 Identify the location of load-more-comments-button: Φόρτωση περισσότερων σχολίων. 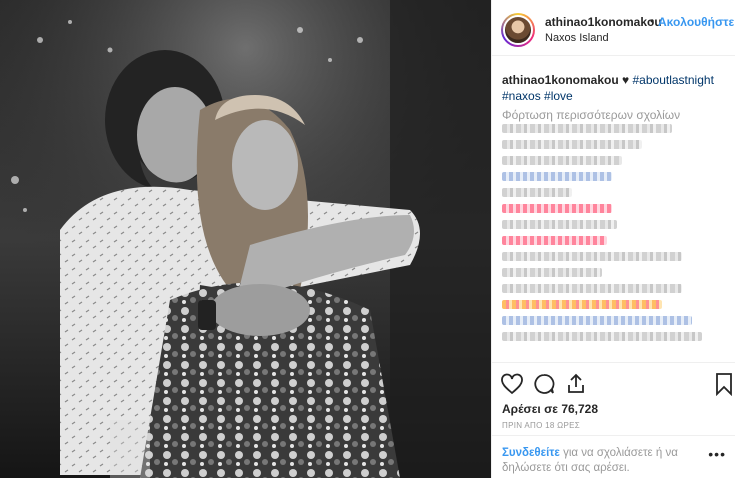
(615, 115).